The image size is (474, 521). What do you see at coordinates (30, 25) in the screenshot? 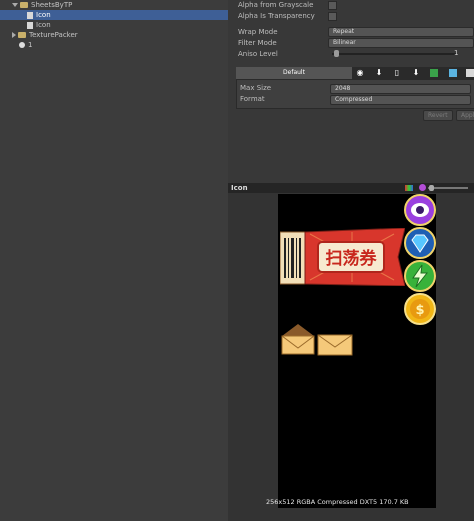
I see `text-file-icon` at bounding box center [30, 25].